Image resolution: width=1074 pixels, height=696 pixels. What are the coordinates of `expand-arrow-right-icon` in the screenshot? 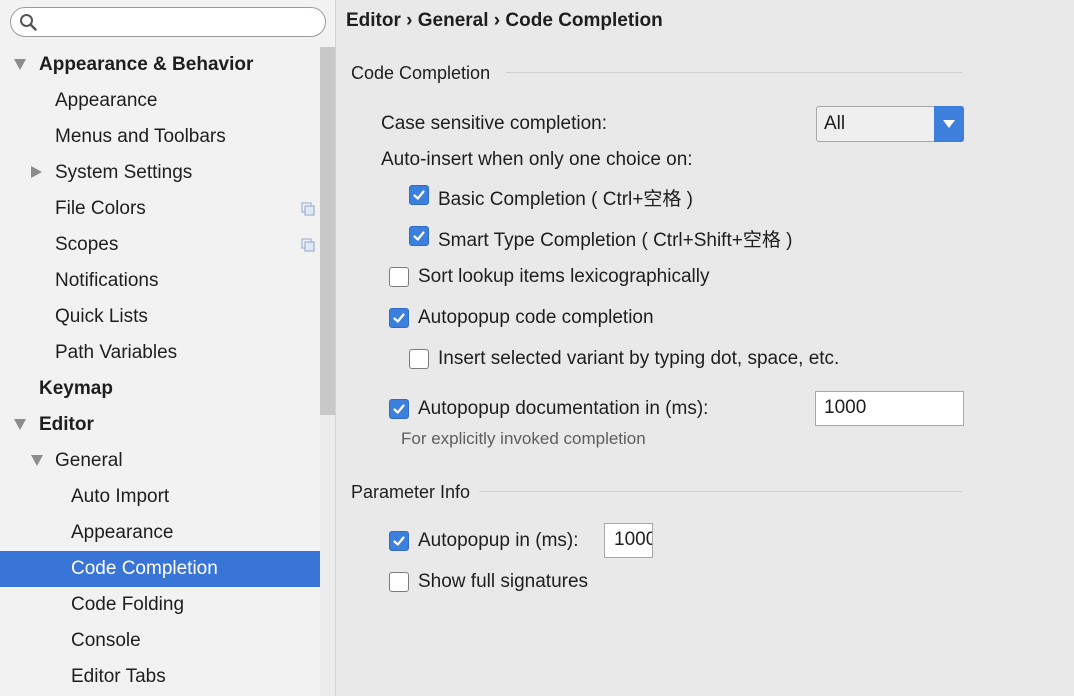 It's located at (36, 172).